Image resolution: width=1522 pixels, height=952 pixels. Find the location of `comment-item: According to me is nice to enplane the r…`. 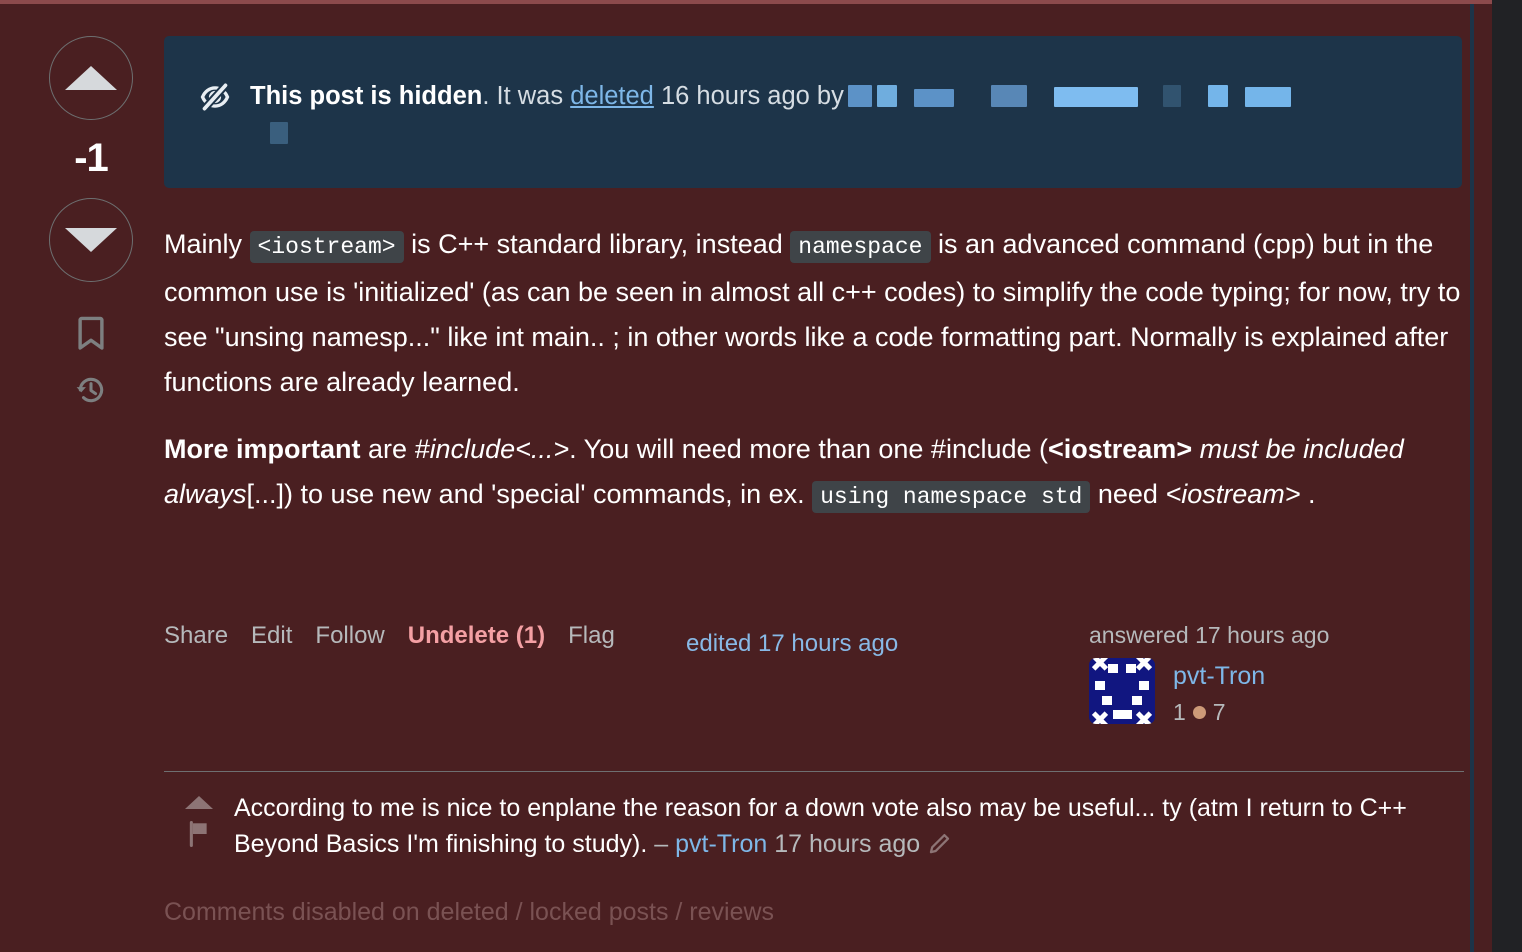

comment-item: According to me is nice to enplane the r… is located at coordinates (816, 827).